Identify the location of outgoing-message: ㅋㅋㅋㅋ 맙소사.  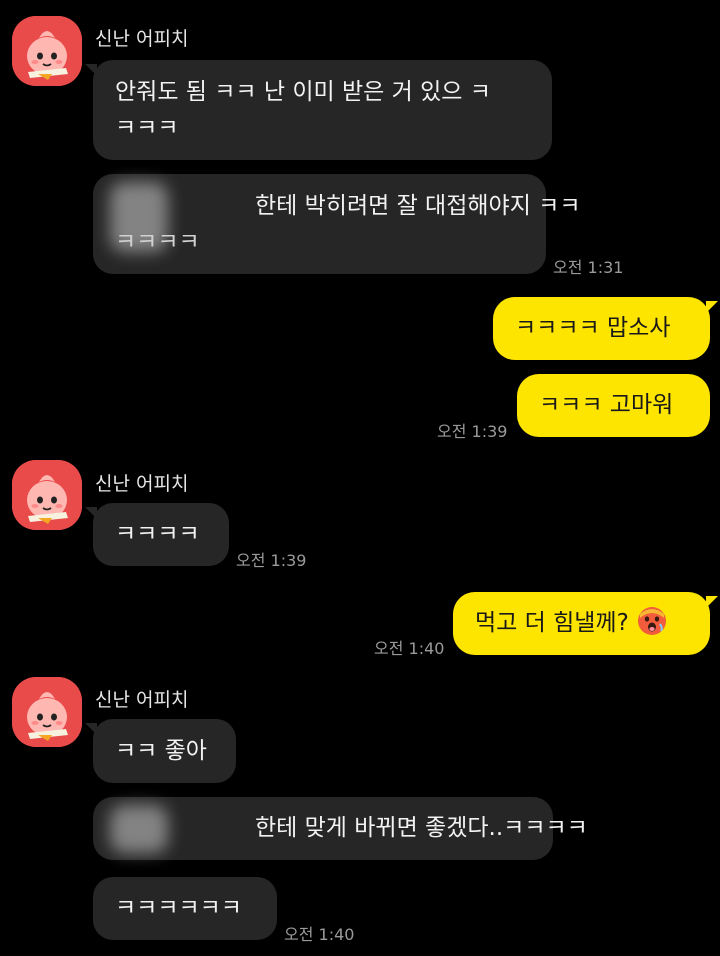
(605, 328).